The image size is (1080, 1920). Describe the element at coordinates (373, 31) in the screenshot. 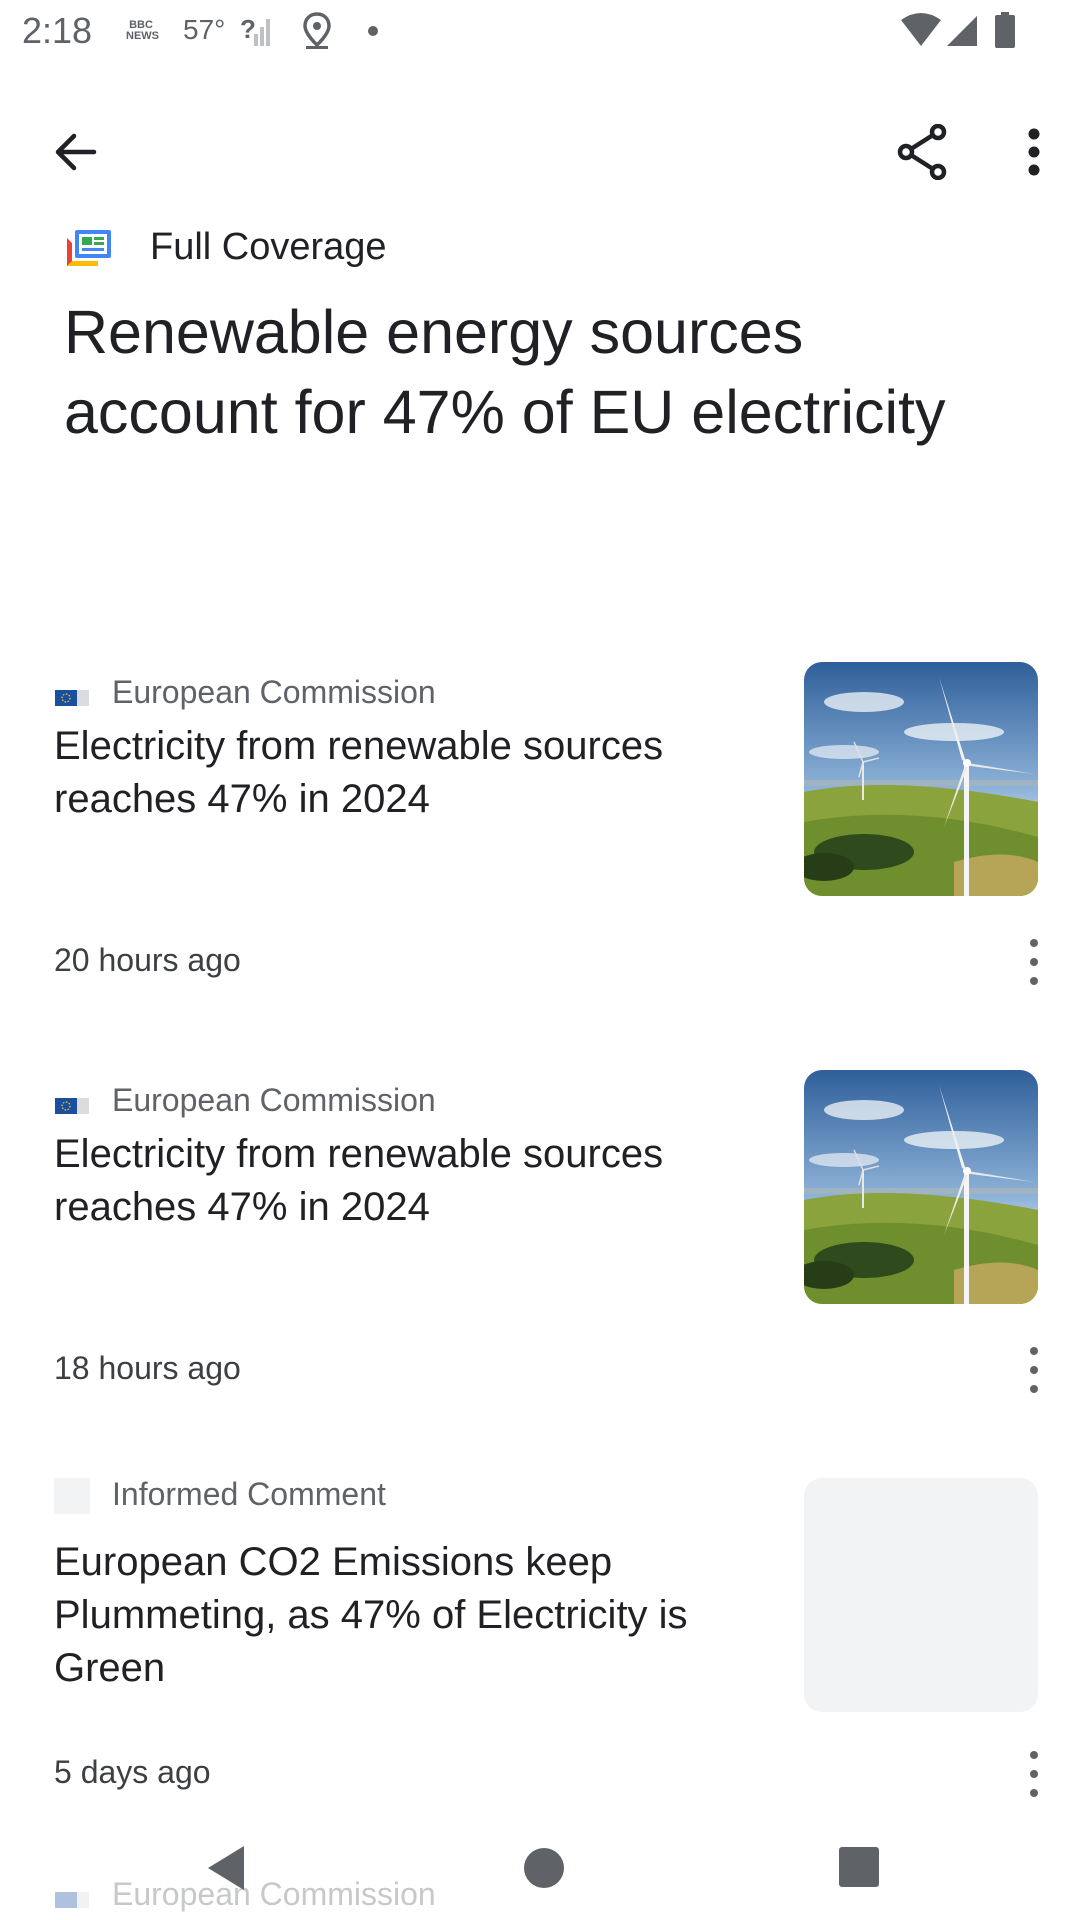

I see `notification-dot-icon` at that location.